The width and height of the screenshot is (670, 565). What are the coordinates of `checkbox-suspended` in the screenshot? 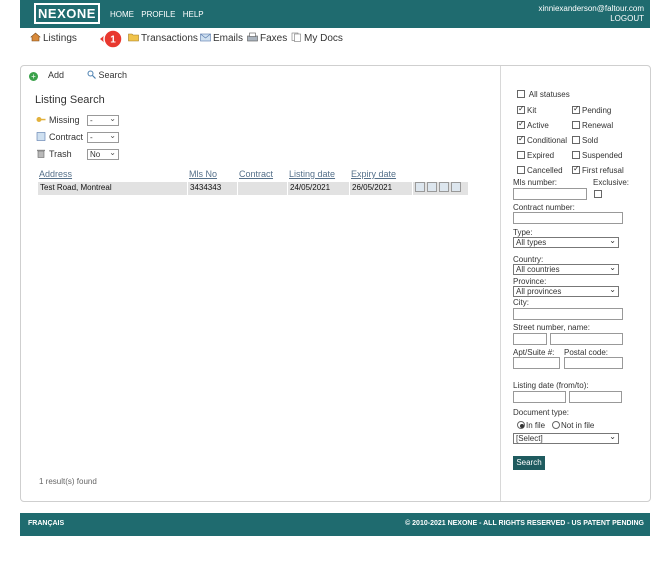 It's located at (576, 155).